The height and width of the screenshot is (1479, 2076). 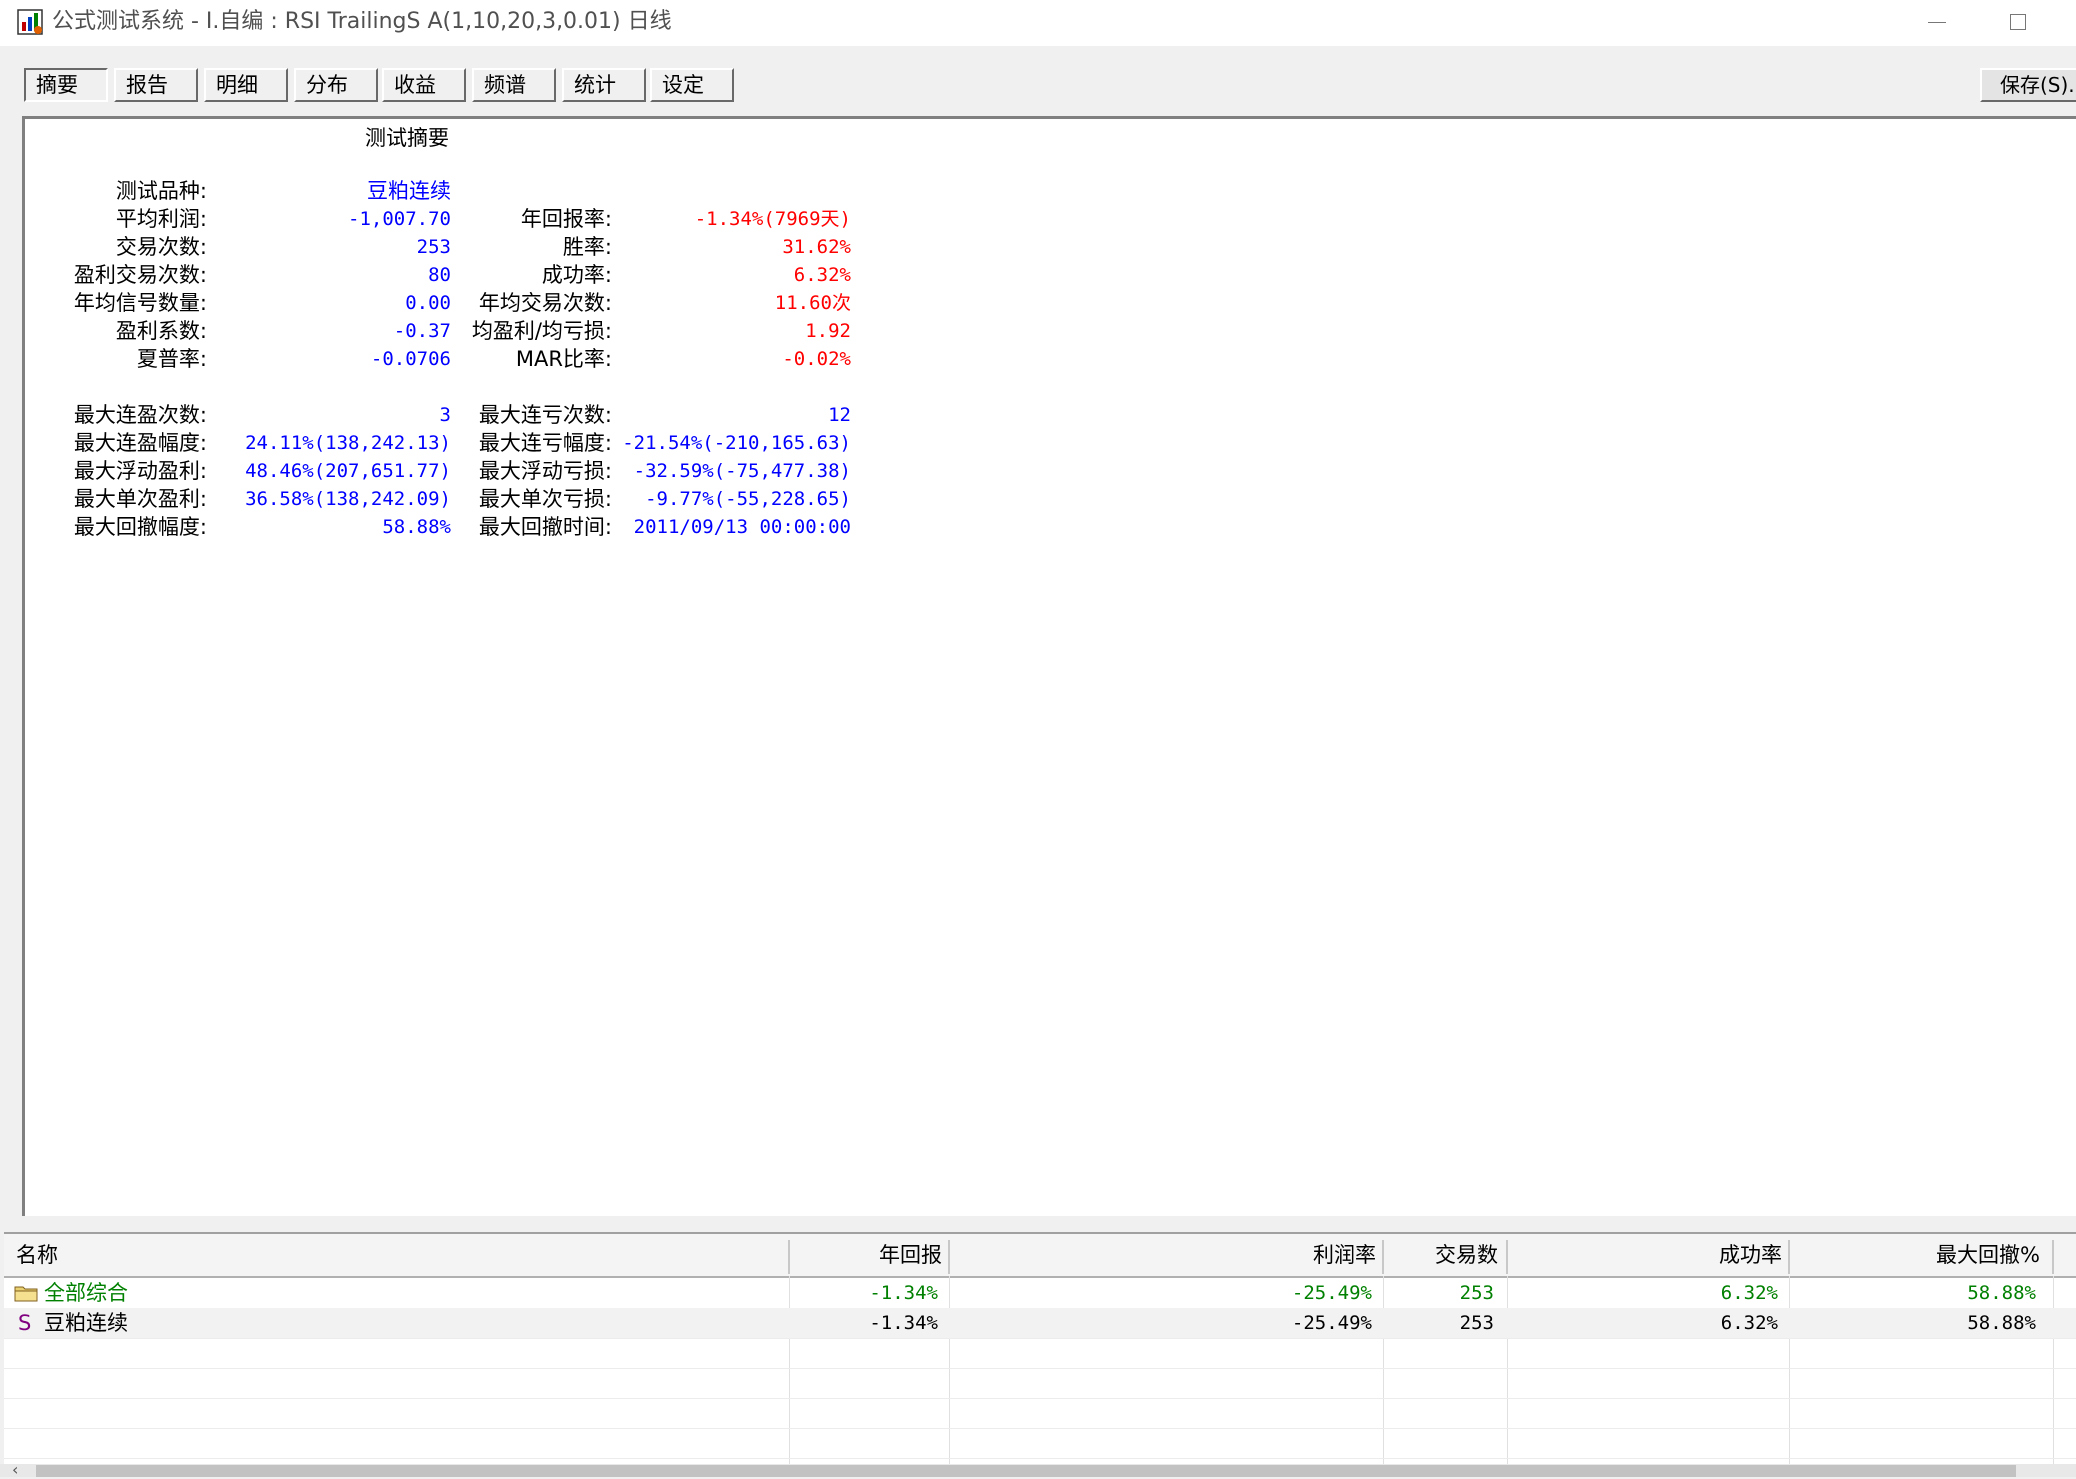 What do you see at coordinates (1040, 1323) in the screenshot?
I see `table-row: S 豆粕连续 -1.34% -25.49% 253 6.32% 58.88%` at bounding box center [1040, 1323].